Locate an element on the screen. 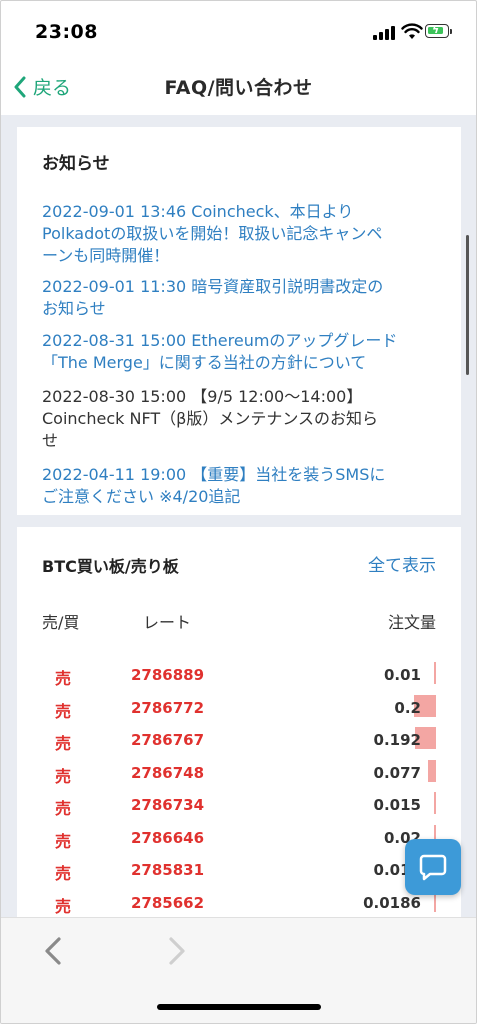 The image size is (477, 1024). chat-button is located at coordinates (433, 867).